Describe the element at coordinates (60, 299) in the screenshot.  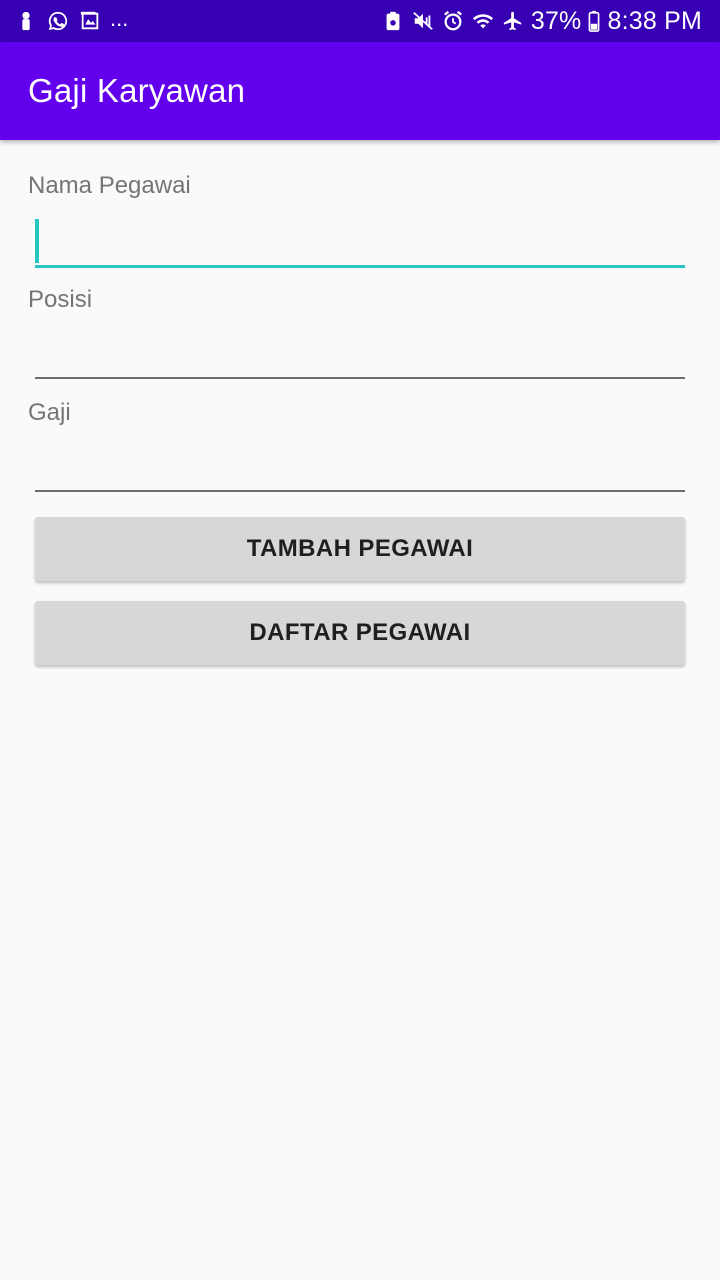
I see `posisi-label: Posisi` at that location.